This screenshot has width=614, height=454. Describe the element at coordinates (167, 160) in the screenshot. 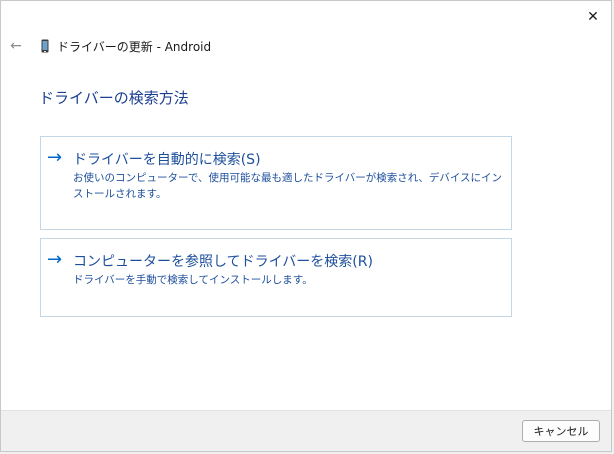

I see `option-title: ドライバーを自動的に検索(S)` at that location.